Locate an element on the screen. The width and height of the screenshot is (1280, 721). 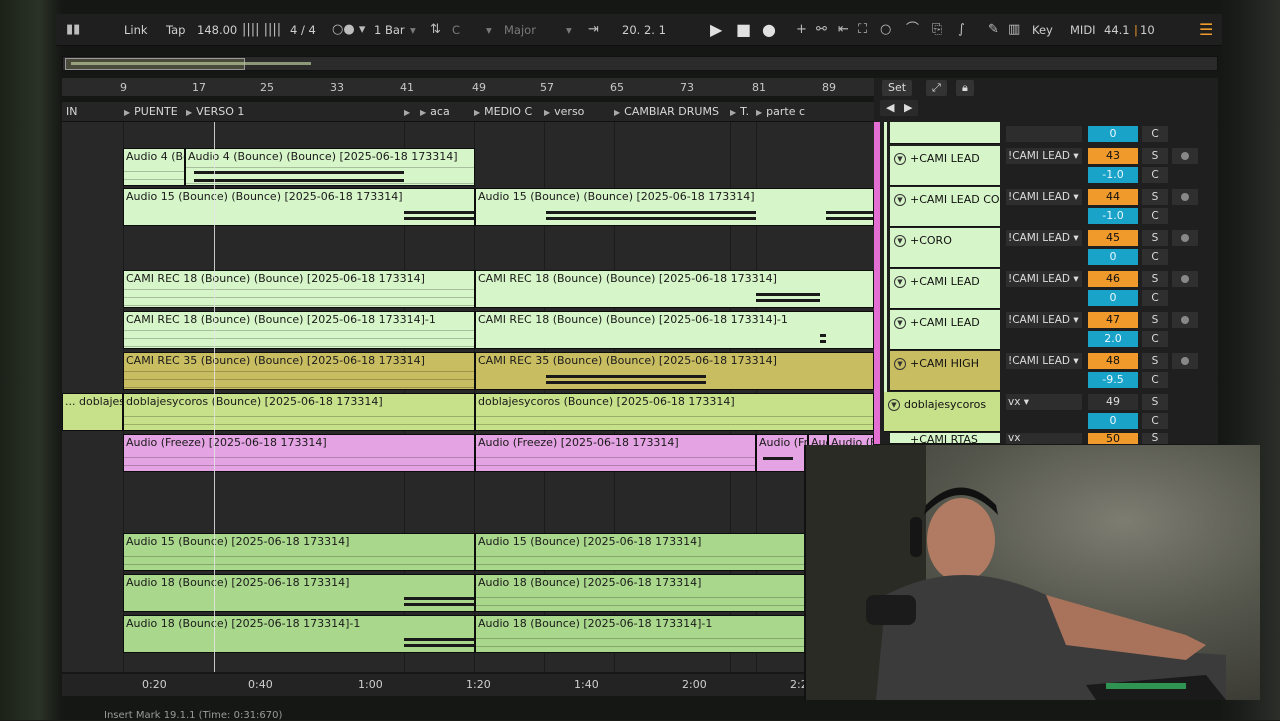
key-root-dropdown: C is located at coordinates (456, 30).